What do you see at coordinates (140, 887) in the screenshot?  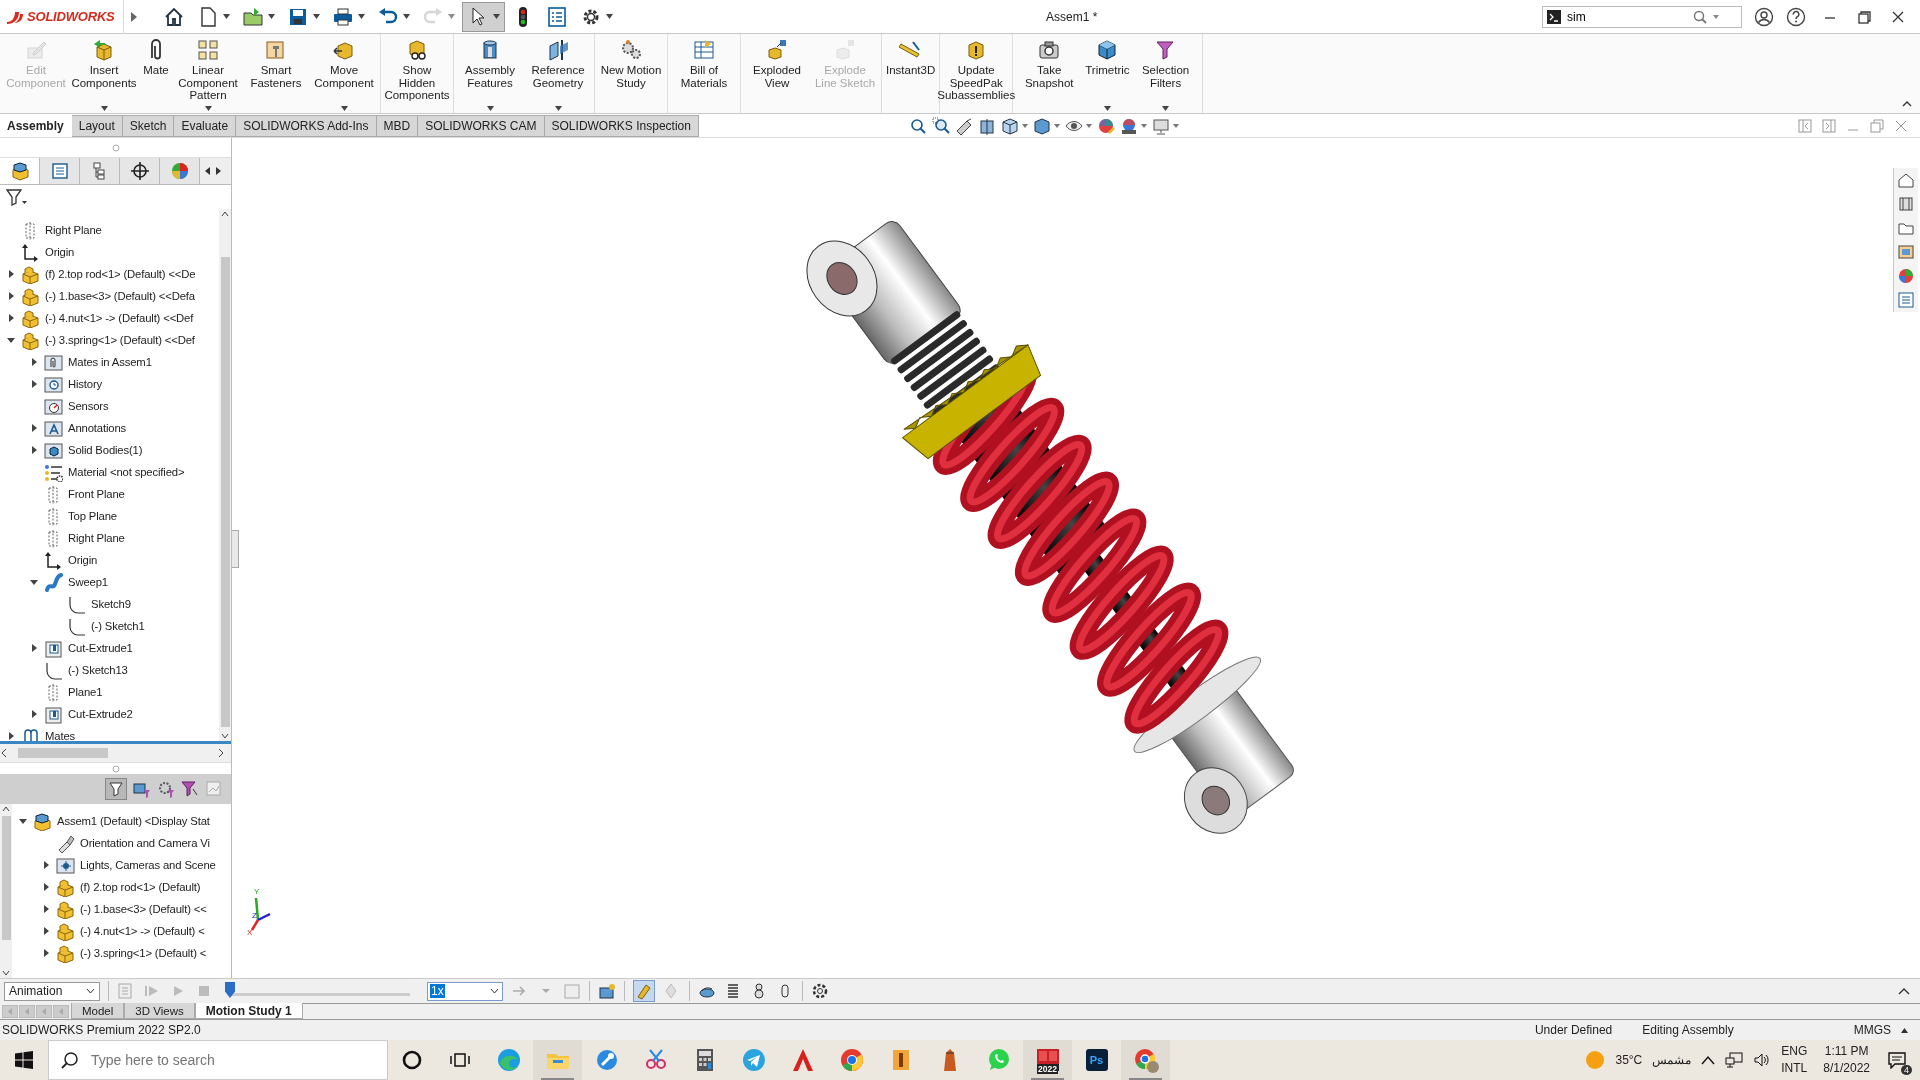 I see `tree-item: (f) 2.top rod<1> (Default)` at bounding box center [140, 887].